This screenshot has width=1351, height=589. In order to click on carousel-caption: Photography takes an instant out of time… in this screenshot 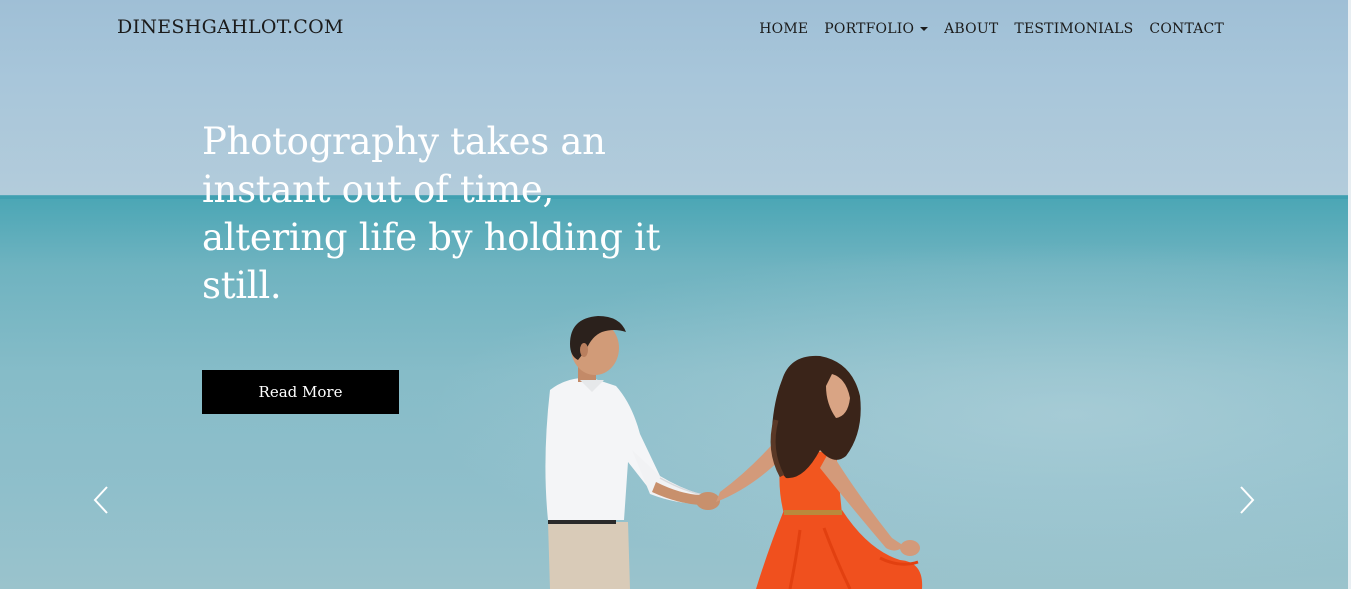, I will do `click(442, 214)`.